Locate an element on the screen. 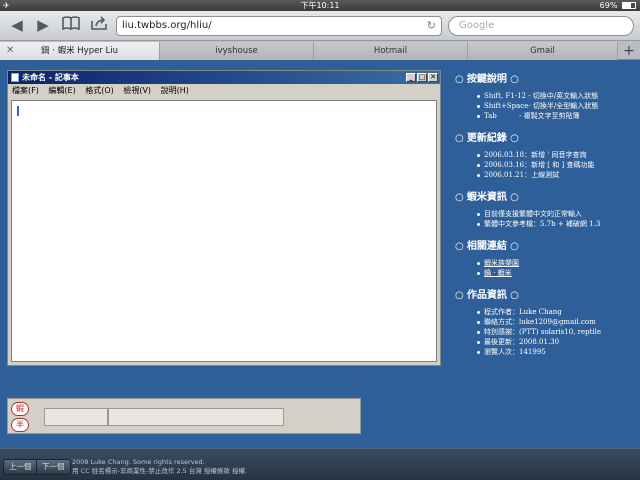  notepad-title: 未命名 - 記事本 is located at coordinates (50, 77).